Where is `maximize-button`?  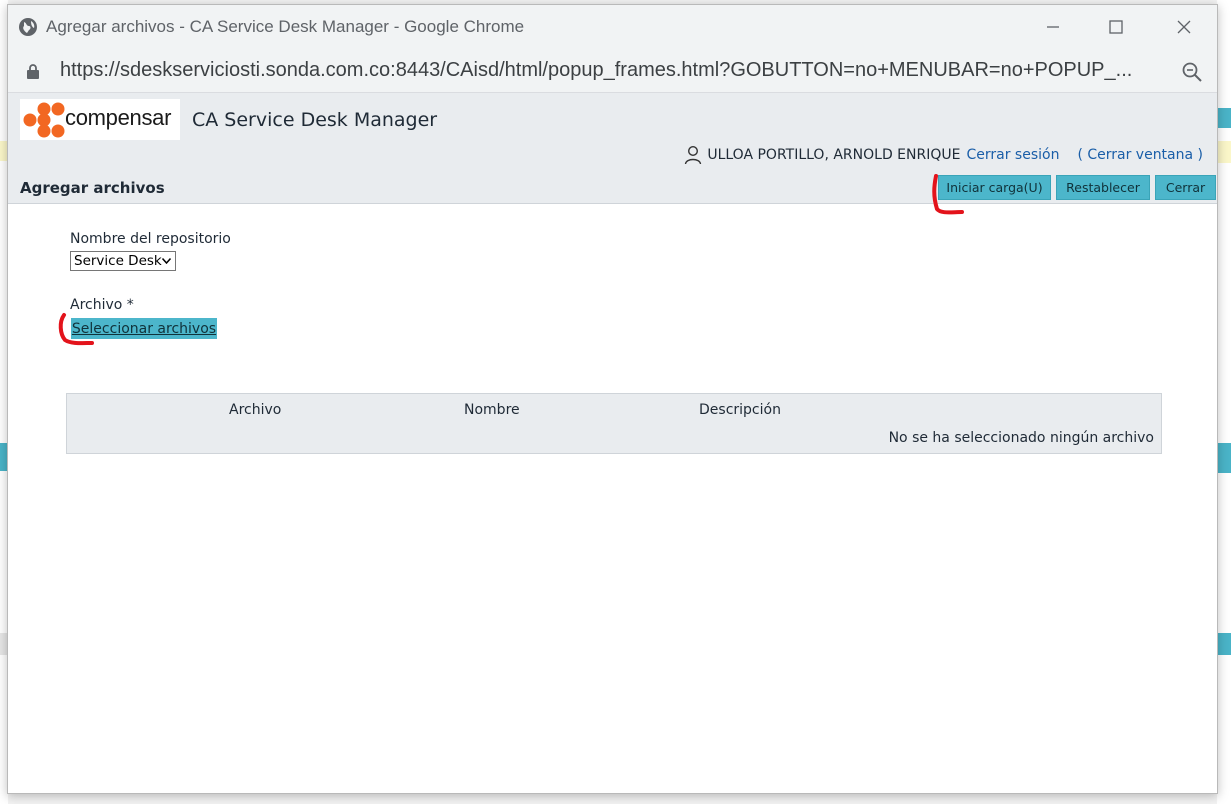
maximize-button is located at coordinates (1116, 27).